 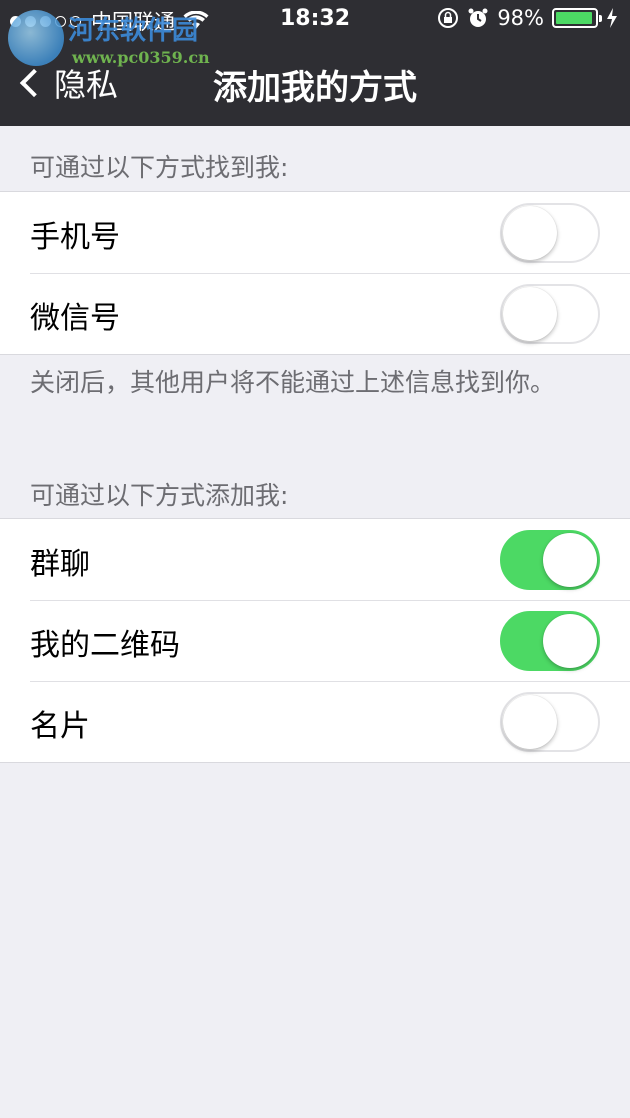 What do you see at coordinates (550, 641) in the screenshot?
I see `qr-code-toggle` at bounding box center [550, 641].